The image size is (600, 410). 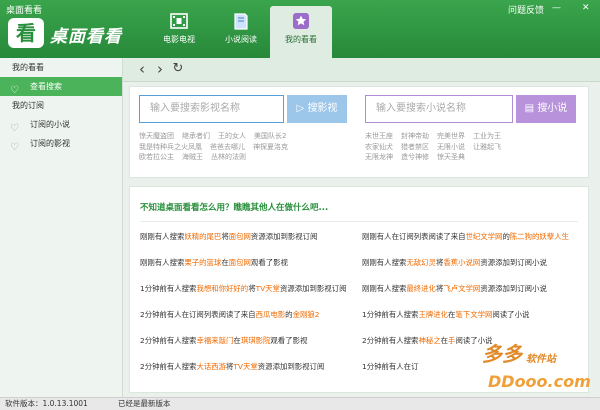 I want to click on play-icon: ▷, so click(x=300, y=108).